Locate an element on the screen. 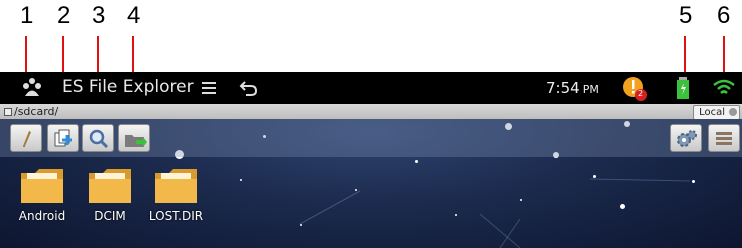  app-title: ES File Explorer is located at coordinates (128, 87).